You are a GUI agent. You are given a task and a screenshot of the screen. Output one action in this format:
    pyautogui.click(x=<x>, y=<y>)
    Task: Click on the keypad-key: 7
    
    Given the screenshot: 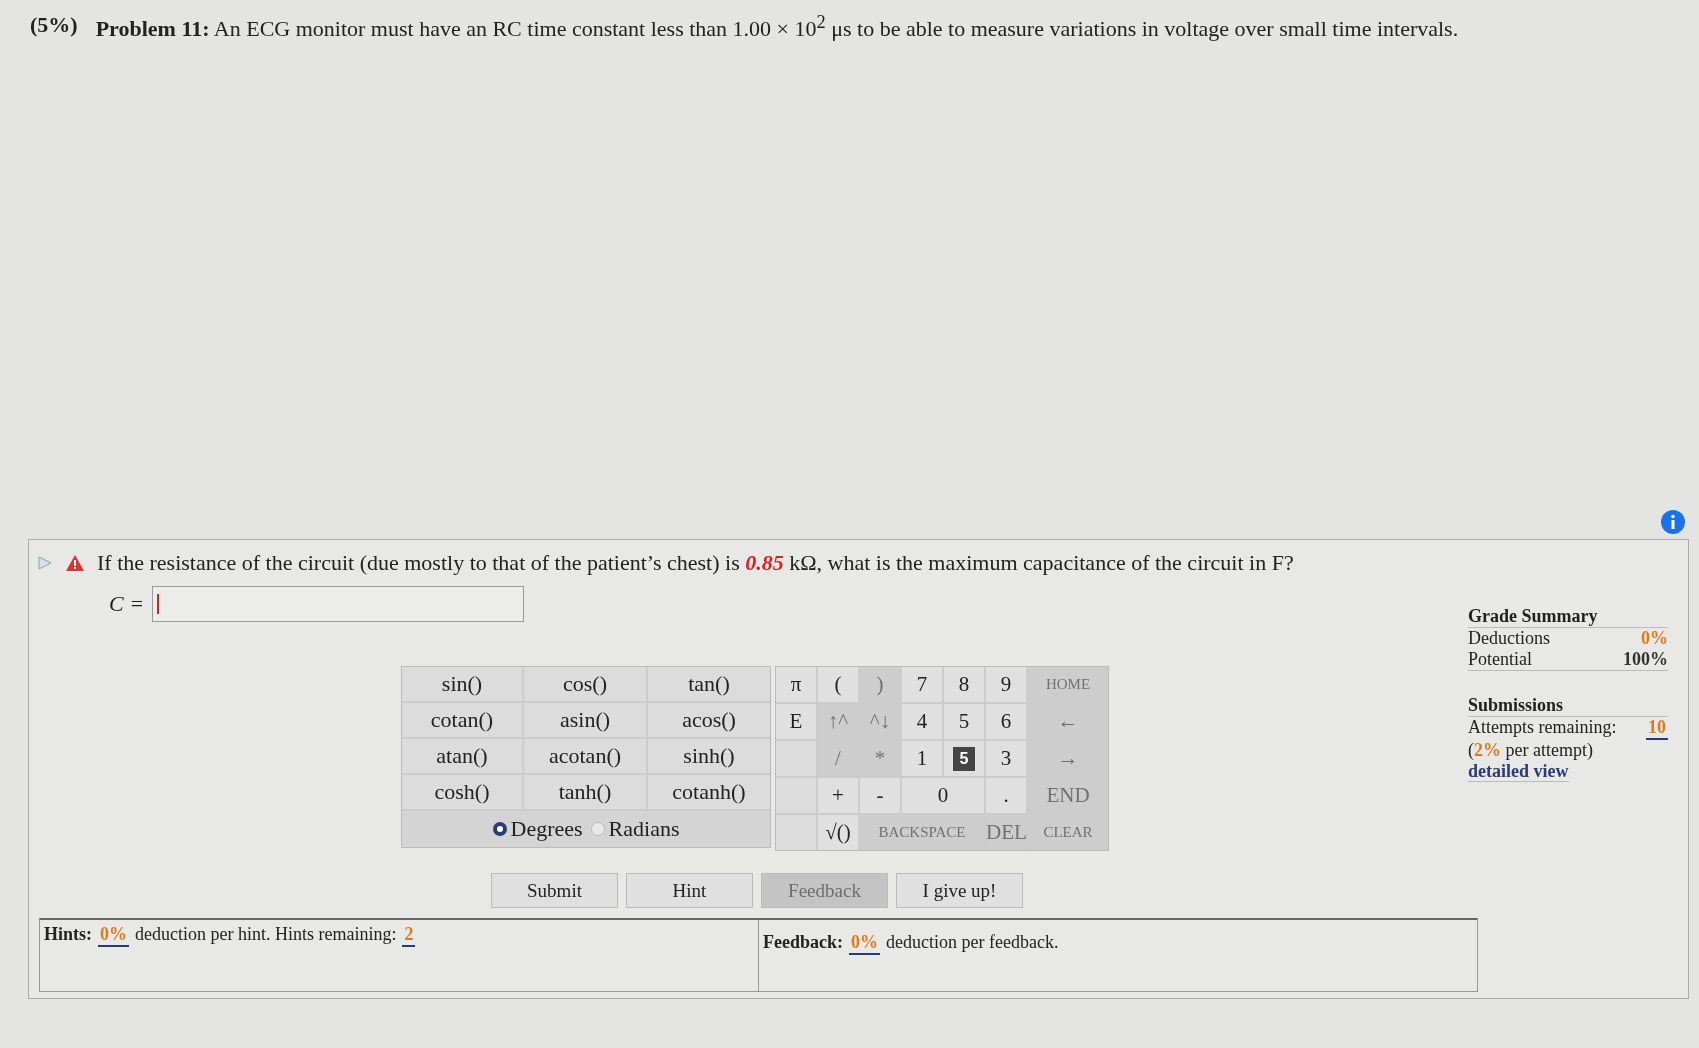 What is the action you would take?
    pyautogui.click(x=922, y=684)
    